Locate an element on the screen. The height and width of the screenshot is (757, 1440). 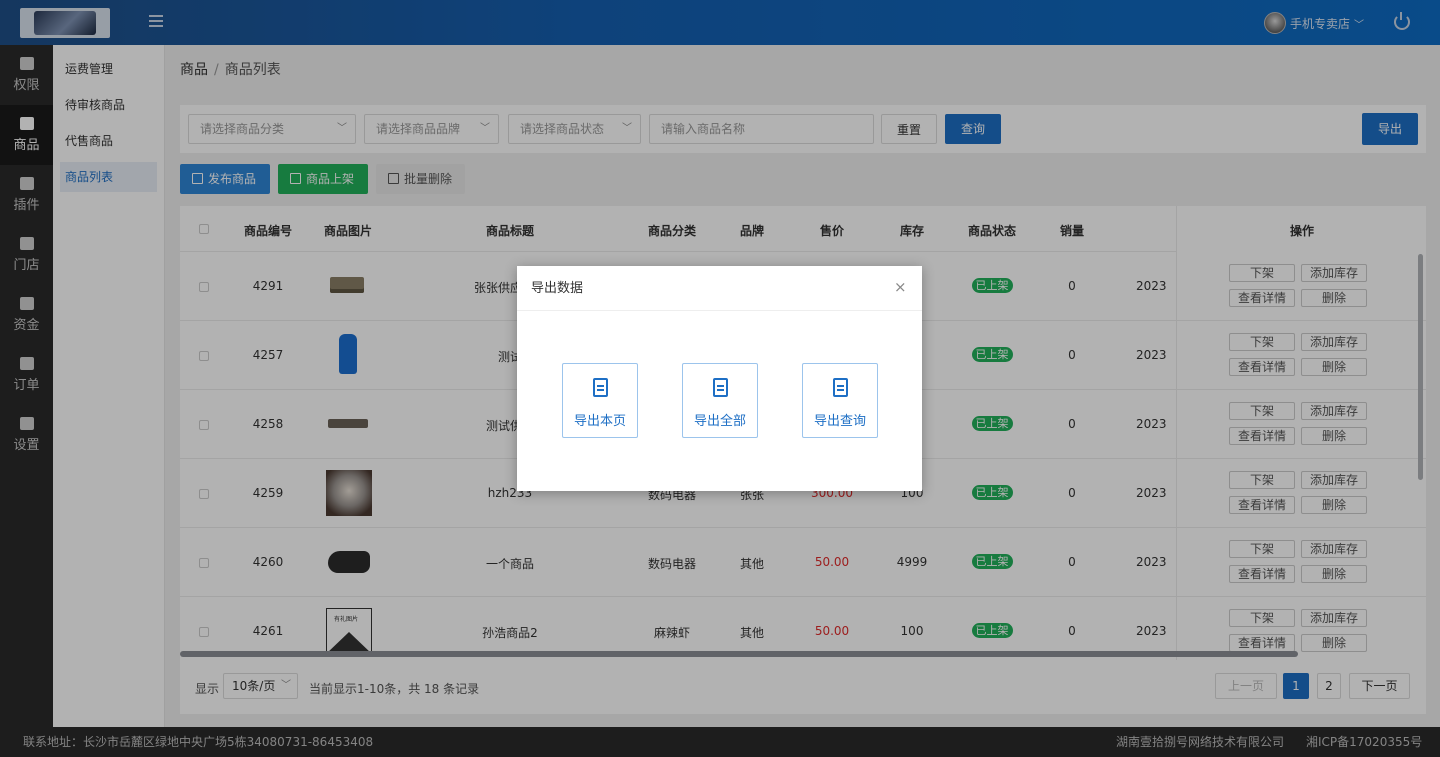
export-all-label: 导出全部 is located at coordinates (719, 421).